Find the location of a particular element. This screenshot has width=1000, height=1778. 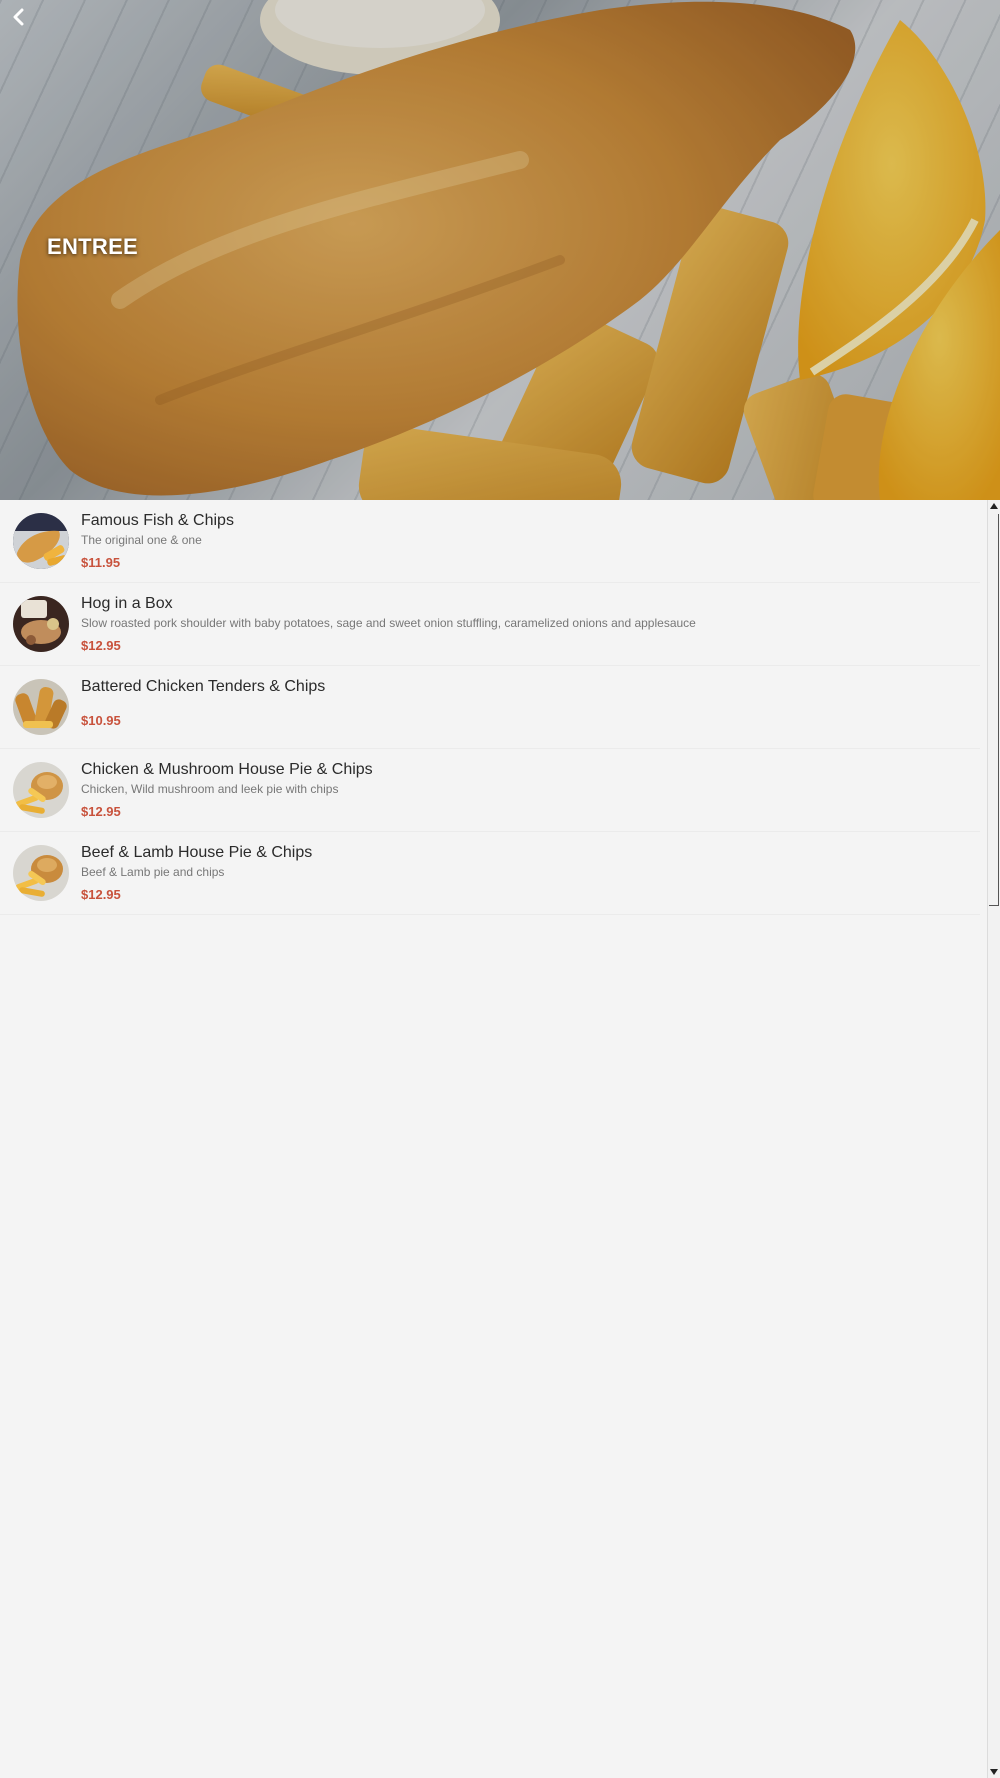

item-description: The original one & one is located at coordinates (141, 540).